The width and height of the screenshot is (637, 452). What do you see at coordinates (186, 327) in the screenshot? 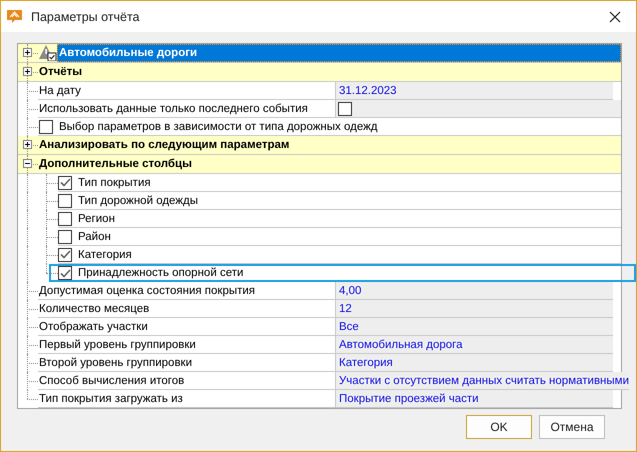
I see `property-label: Отображать участки` at bounding box center [186, 327].